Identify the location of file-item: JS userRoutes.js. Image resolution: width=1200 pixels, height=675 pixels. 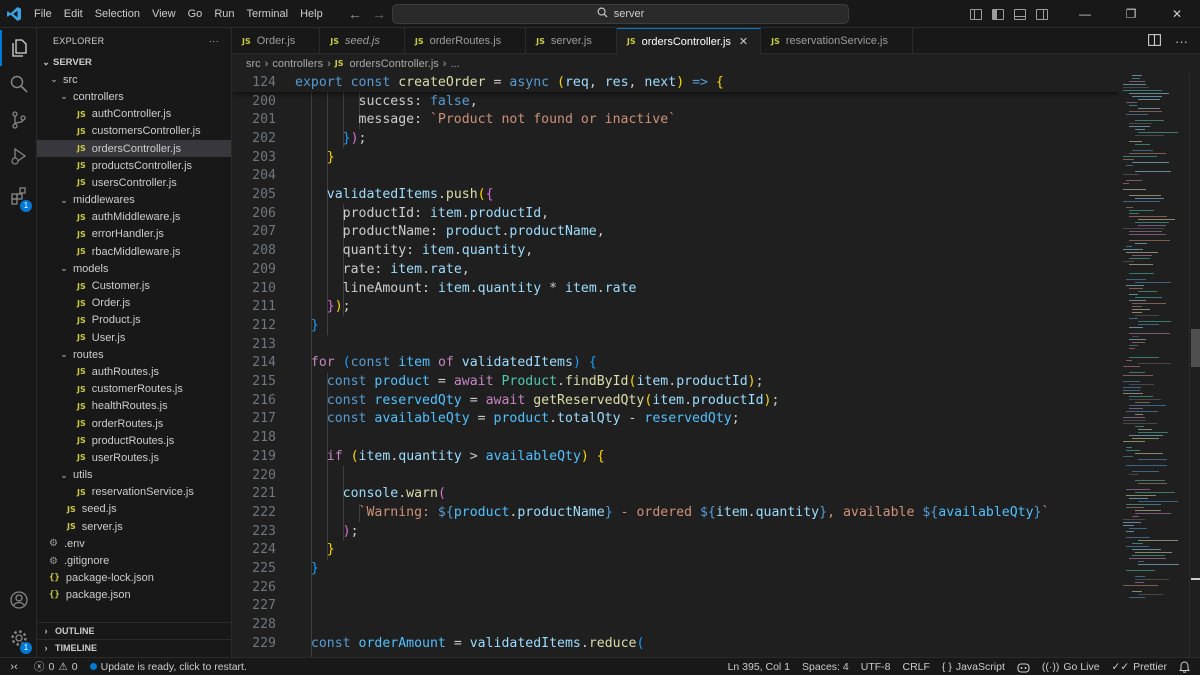
(134, 457).